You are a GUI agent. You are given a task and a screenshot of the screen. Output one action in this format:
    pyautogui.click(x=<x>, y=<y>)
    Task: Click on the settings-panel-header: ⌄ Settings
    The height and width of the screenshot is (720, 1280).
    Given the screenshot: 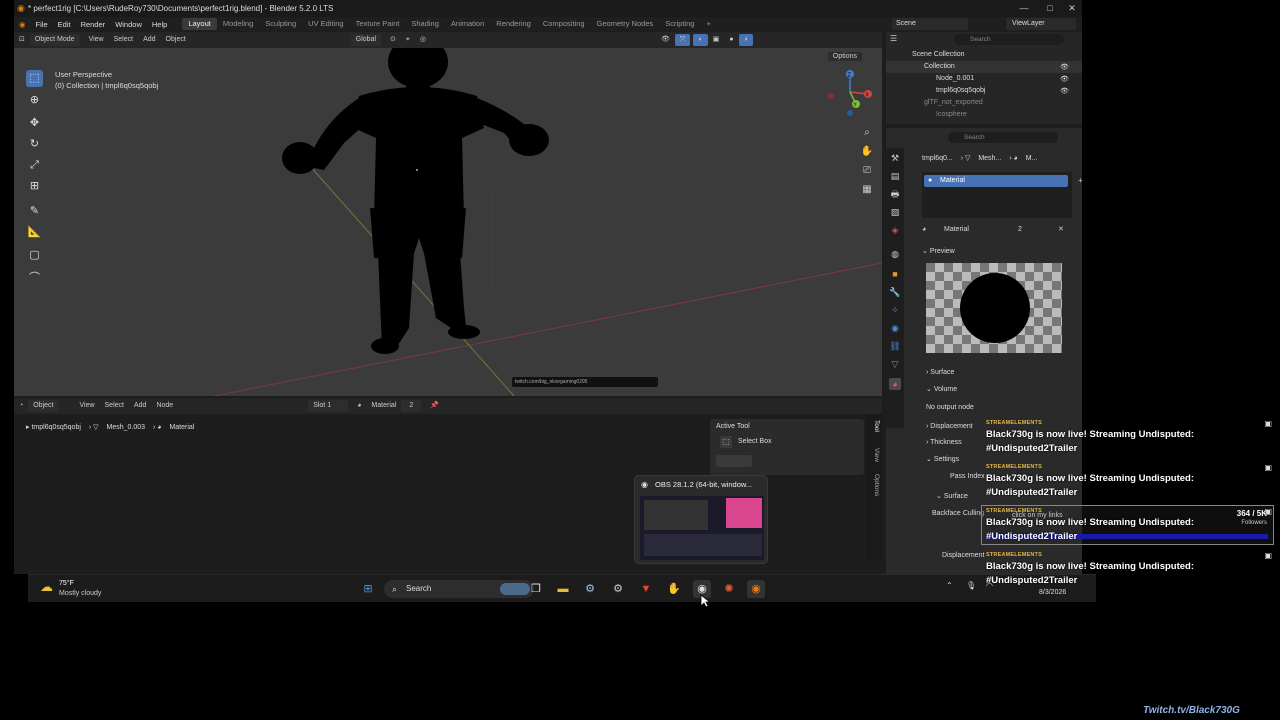 What is the action you would take?
    pyautogui.click(x=942, y=459)
    